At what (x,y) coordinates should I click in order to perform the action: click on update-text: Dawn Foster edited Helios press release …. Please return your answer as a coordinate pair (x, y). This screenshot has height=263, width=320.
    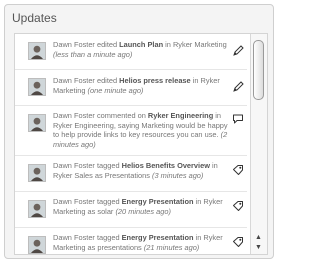
    Looking at the image, I should click on (136, 85).